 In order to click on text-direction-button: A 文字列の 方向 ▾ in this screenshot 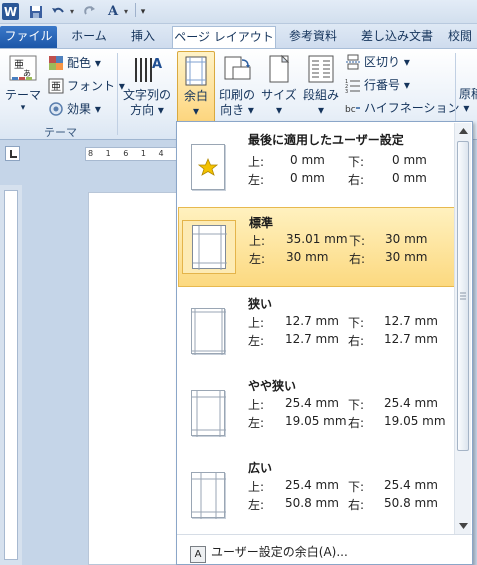, I will do `click(147, 86)`.